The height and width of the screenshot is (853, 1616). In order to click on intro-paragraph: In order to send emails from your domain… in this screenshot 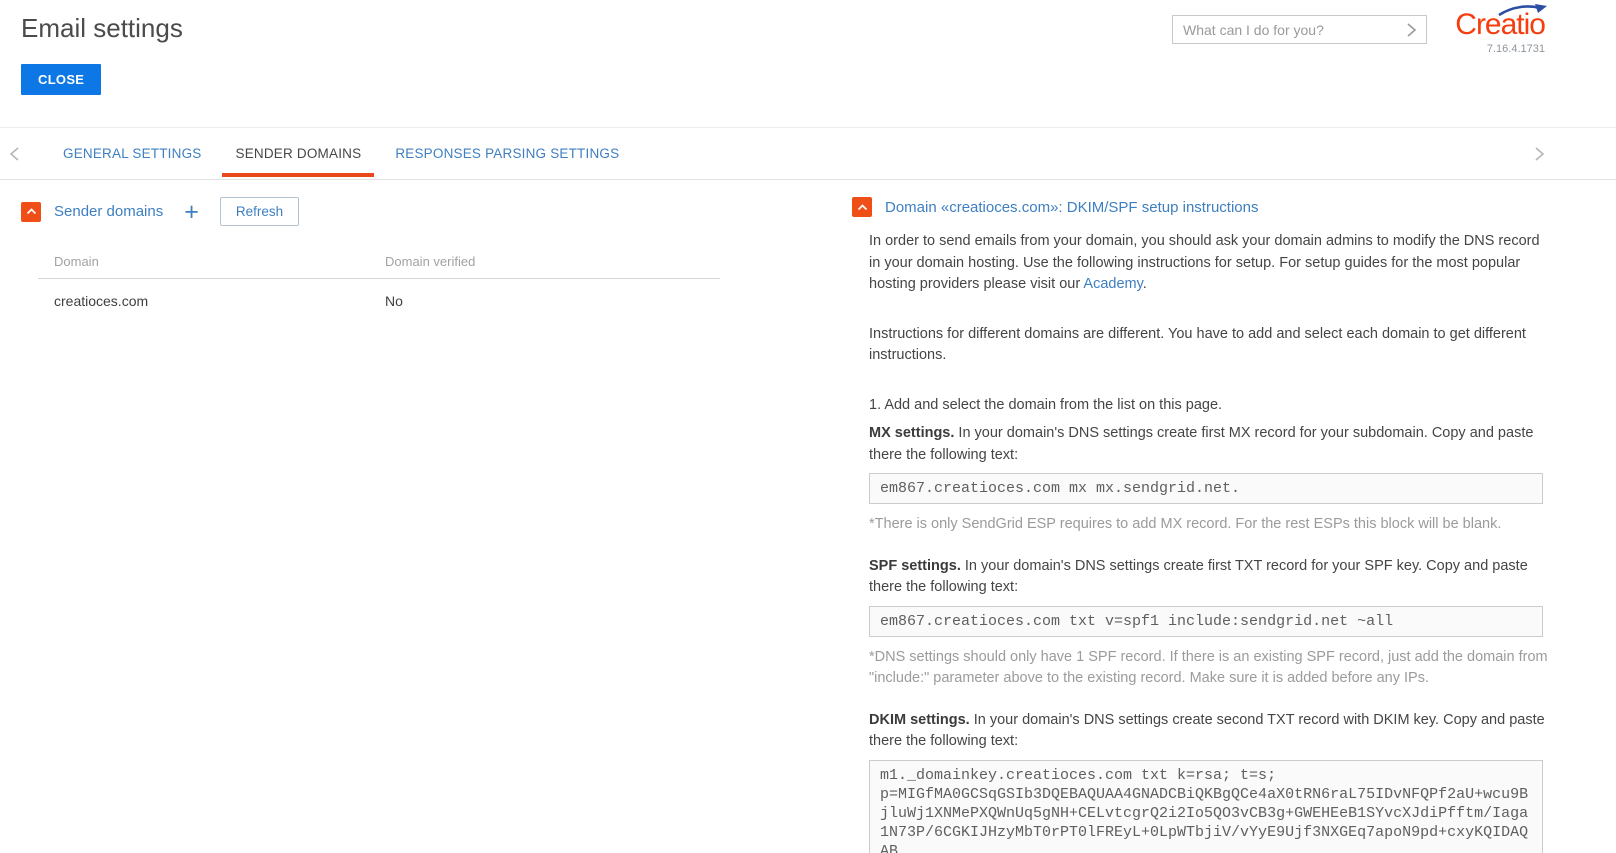, I will do `click(1204, 262)`.